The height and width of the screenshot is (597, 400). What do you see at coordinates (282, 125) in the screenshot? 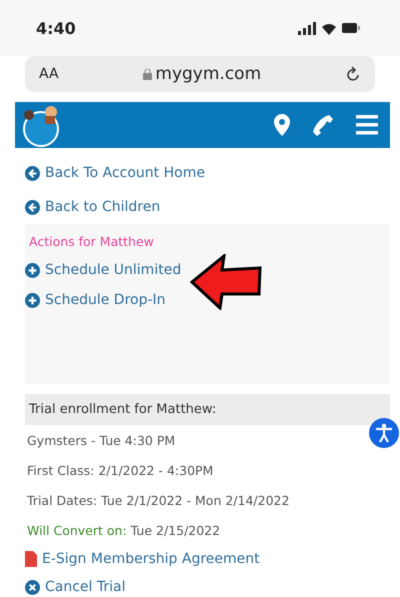
I see `location-pin-icon` at bounding box center [282, 125].